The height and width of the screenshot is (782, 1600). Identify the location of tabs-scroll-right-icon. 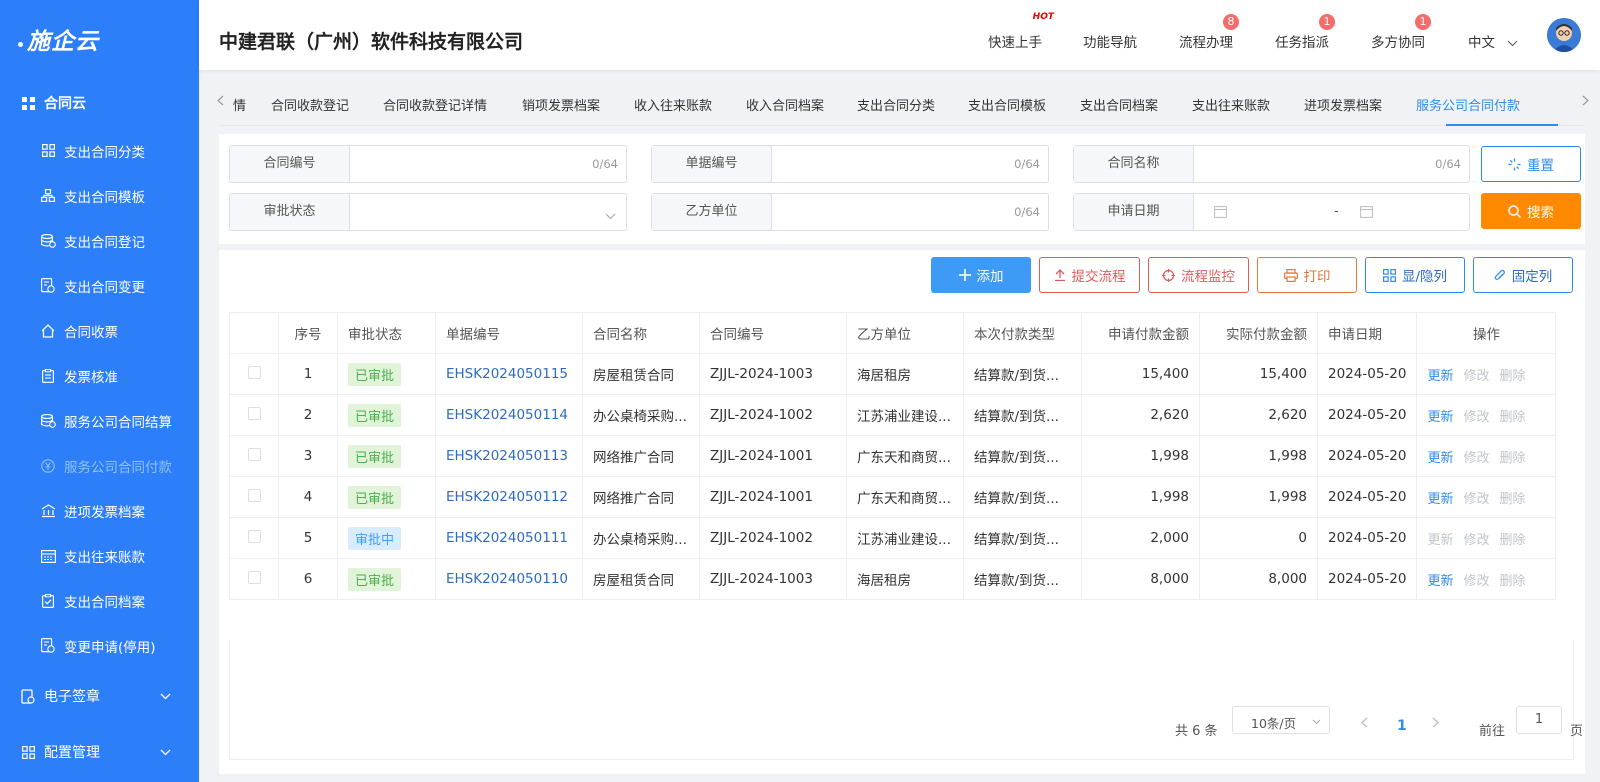
(1585, 102).